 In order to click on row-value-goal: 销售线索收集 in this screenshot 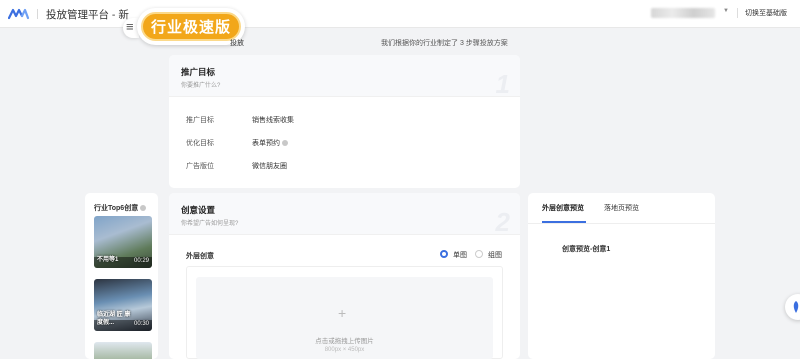, I will do `click(273, 120)`.